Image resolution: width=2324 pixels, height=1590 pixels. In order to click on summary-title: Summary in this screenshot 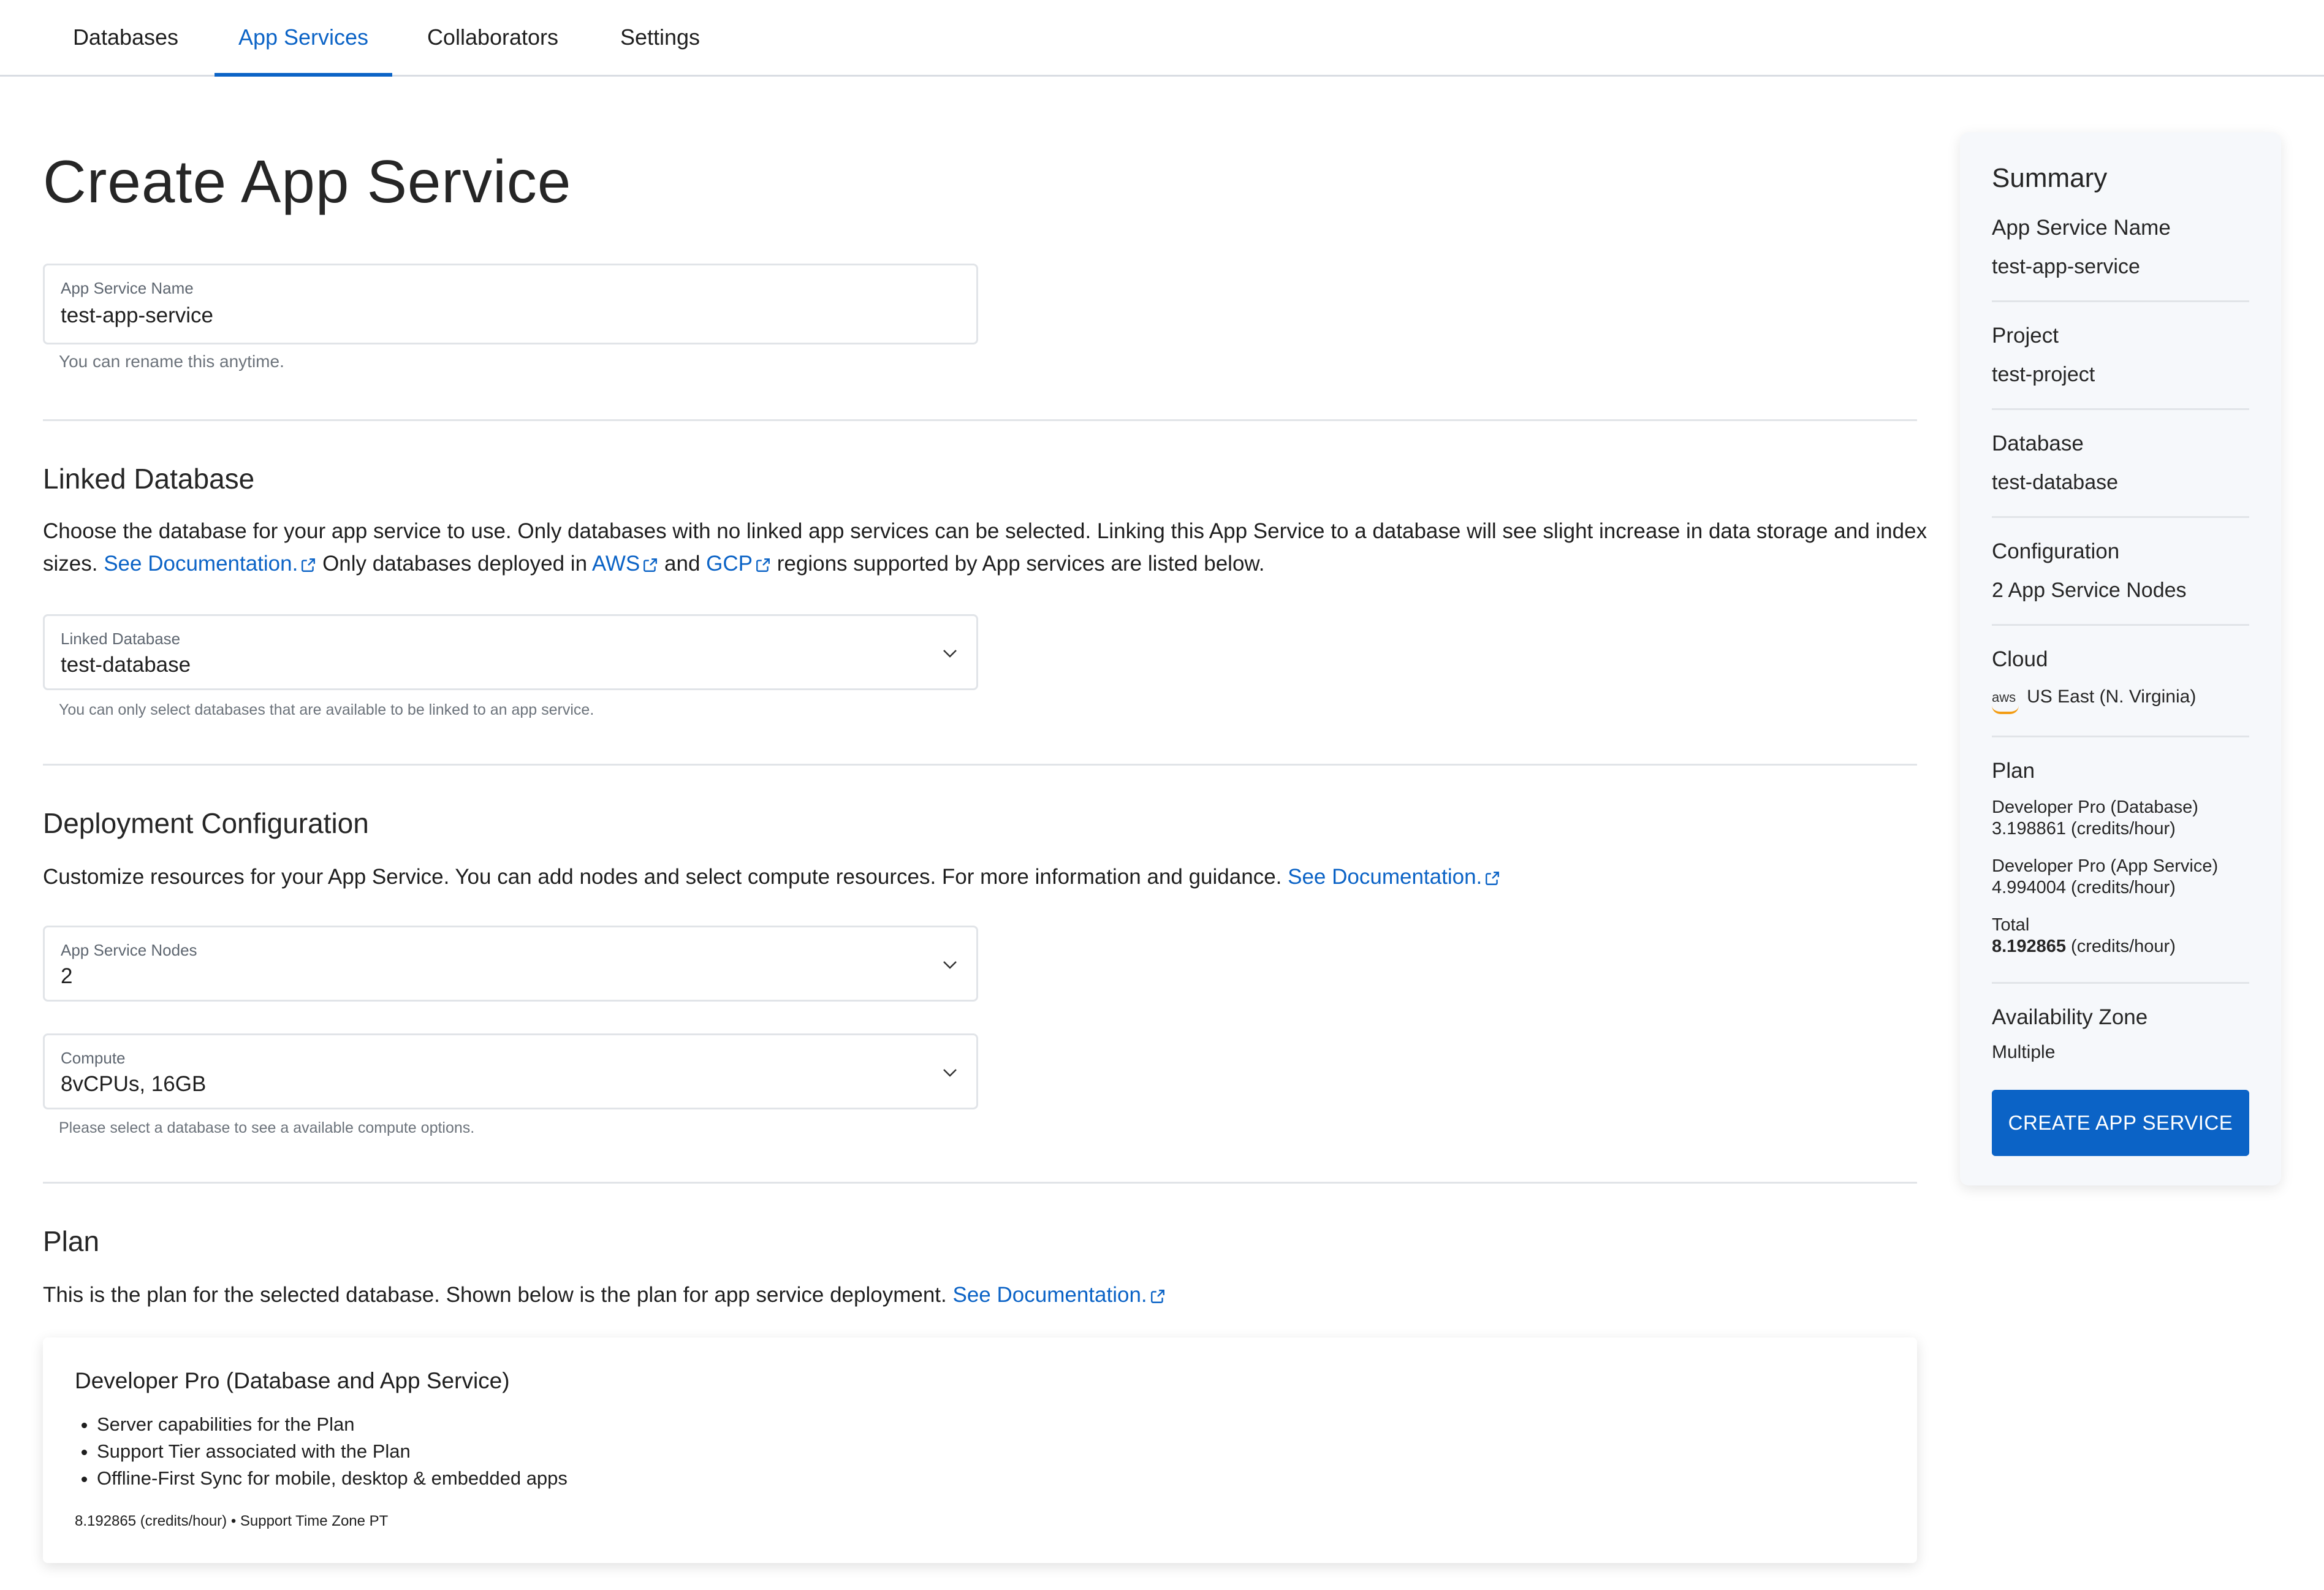, I will do `click(2050, 178)`.